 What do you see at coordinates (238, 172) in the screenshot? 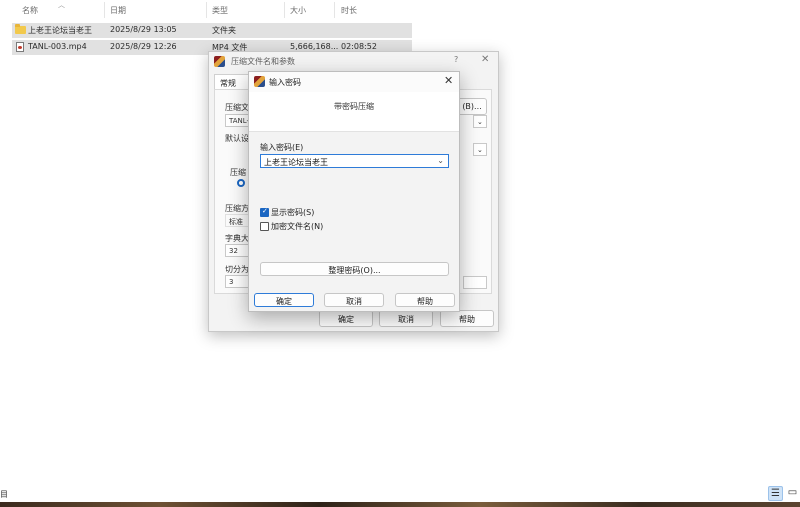
I see `compress-group-label: 压缩` at bounding box center [238, 172].